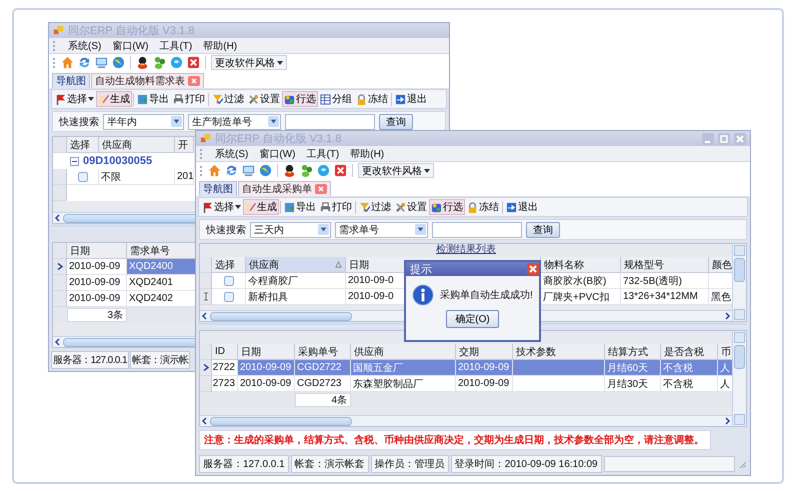 This screenshot has height=491, width=797. I want to click on minimize-icon, so click(708, 138).